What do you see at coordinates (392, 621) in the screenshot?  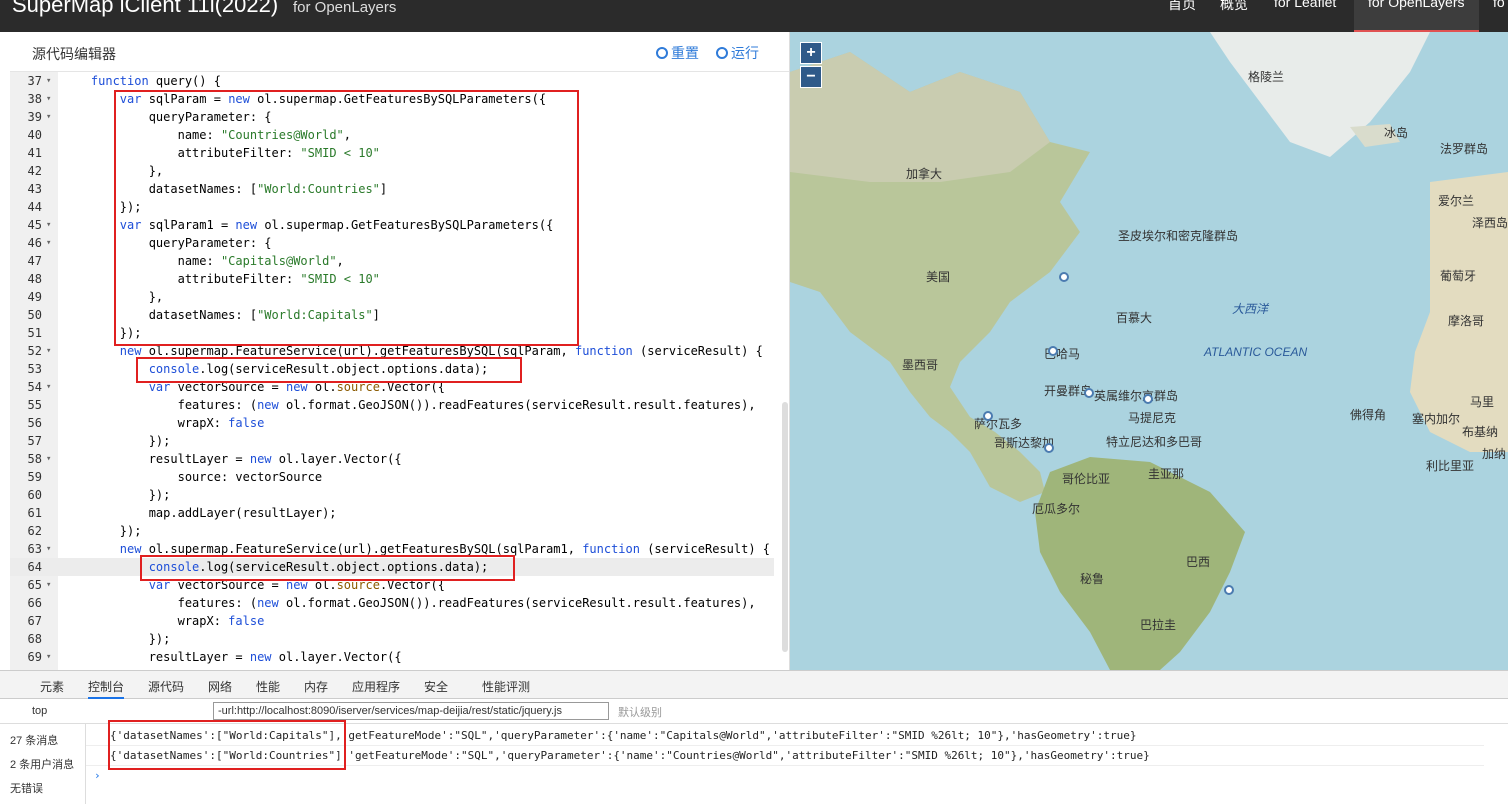 I see `code-line: 67 wrapX: false` at bounding box center [392, 621].